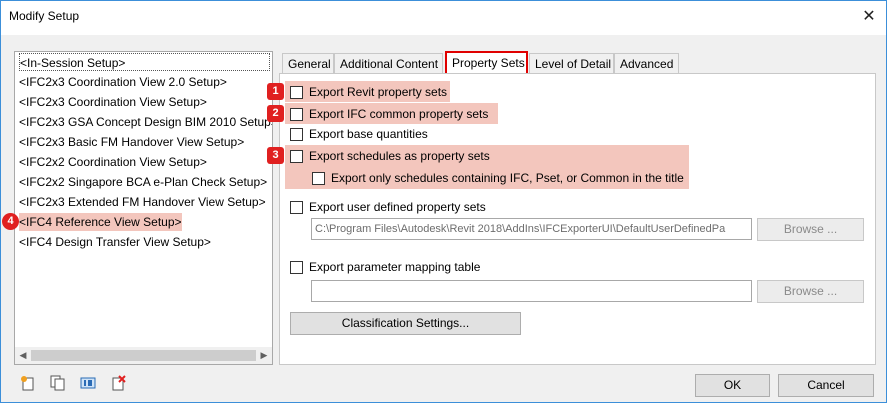 The image size is (887, 403). Describe the element at coordinates (123, 82) in the screenshot. I see `setup-item-ifc2x3-cv2: <IFC2x3 Coordination View 2.0 Setup>` at that location.